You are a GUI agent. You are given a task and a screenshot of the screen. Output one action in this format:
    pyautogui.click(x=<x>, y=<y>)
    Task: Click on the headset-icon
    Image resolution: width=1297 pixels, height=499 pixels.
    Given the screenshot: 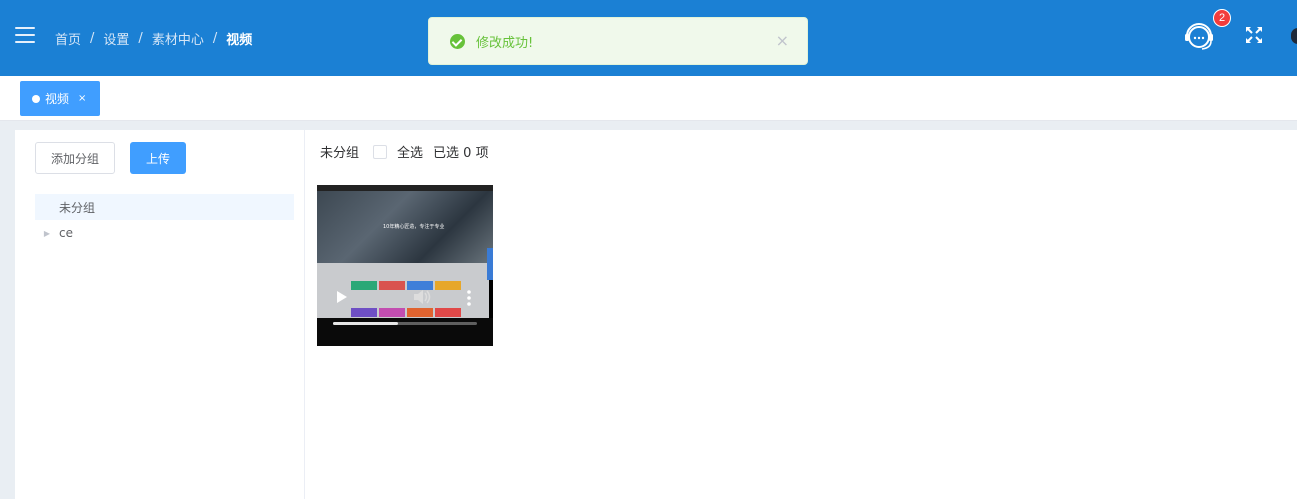 What is the action you would take?
    pyautogui.click(x=1199, y=37)
    